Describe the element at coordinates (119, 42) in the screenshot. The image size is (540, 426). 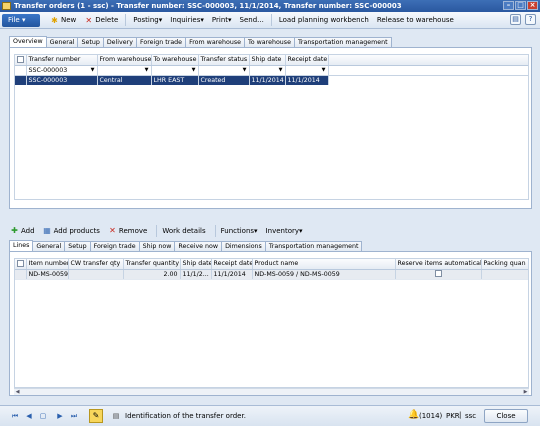
I see `tab-delivery: Delivery` at that location.